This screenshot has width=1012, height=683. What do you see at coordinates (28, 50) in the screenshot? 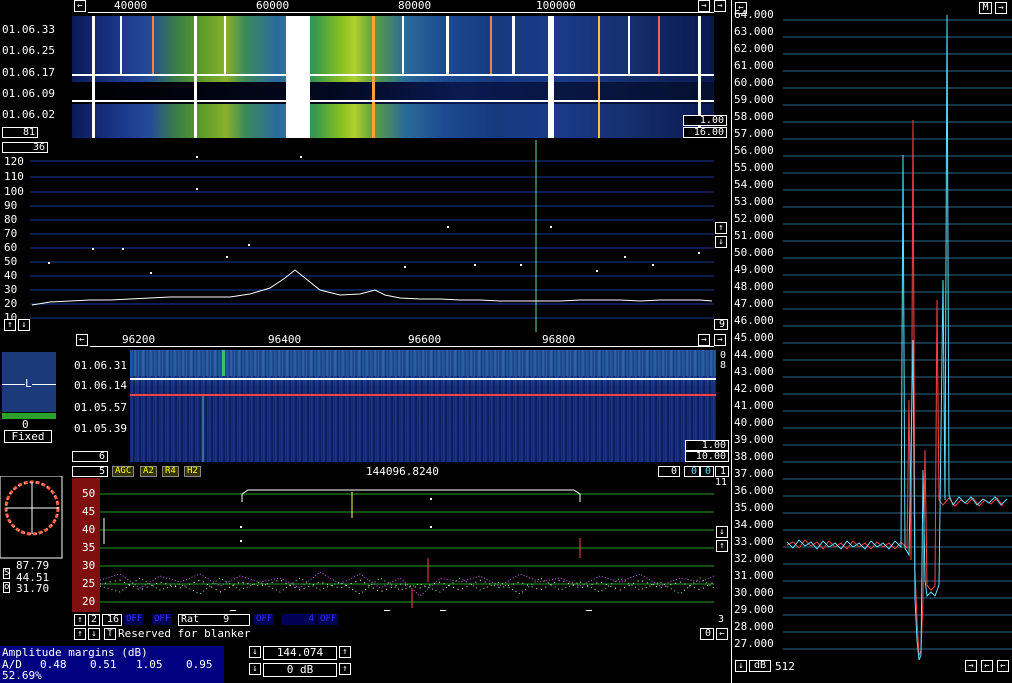
I see `top-time-label-2: 01.06.25` at bounding box center [28, 50].